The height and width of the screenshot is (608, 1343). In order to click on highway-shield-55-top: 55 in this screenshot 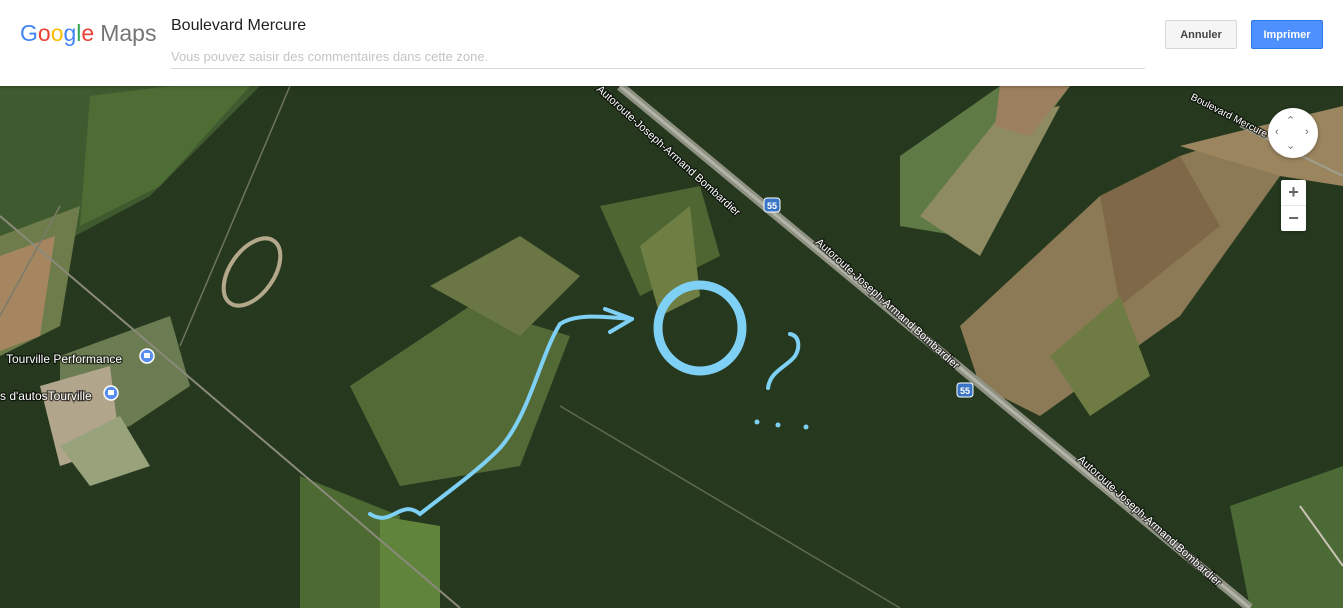, I will do `click(772, 206)`.